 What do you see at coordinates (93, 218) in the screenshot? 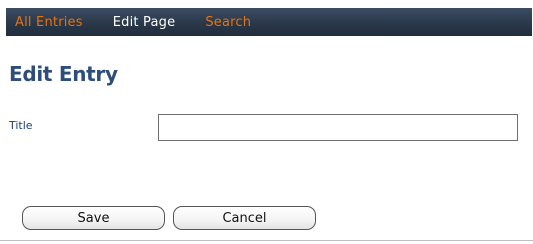
I see `save-button: Save` at bounding box center [93, 218].